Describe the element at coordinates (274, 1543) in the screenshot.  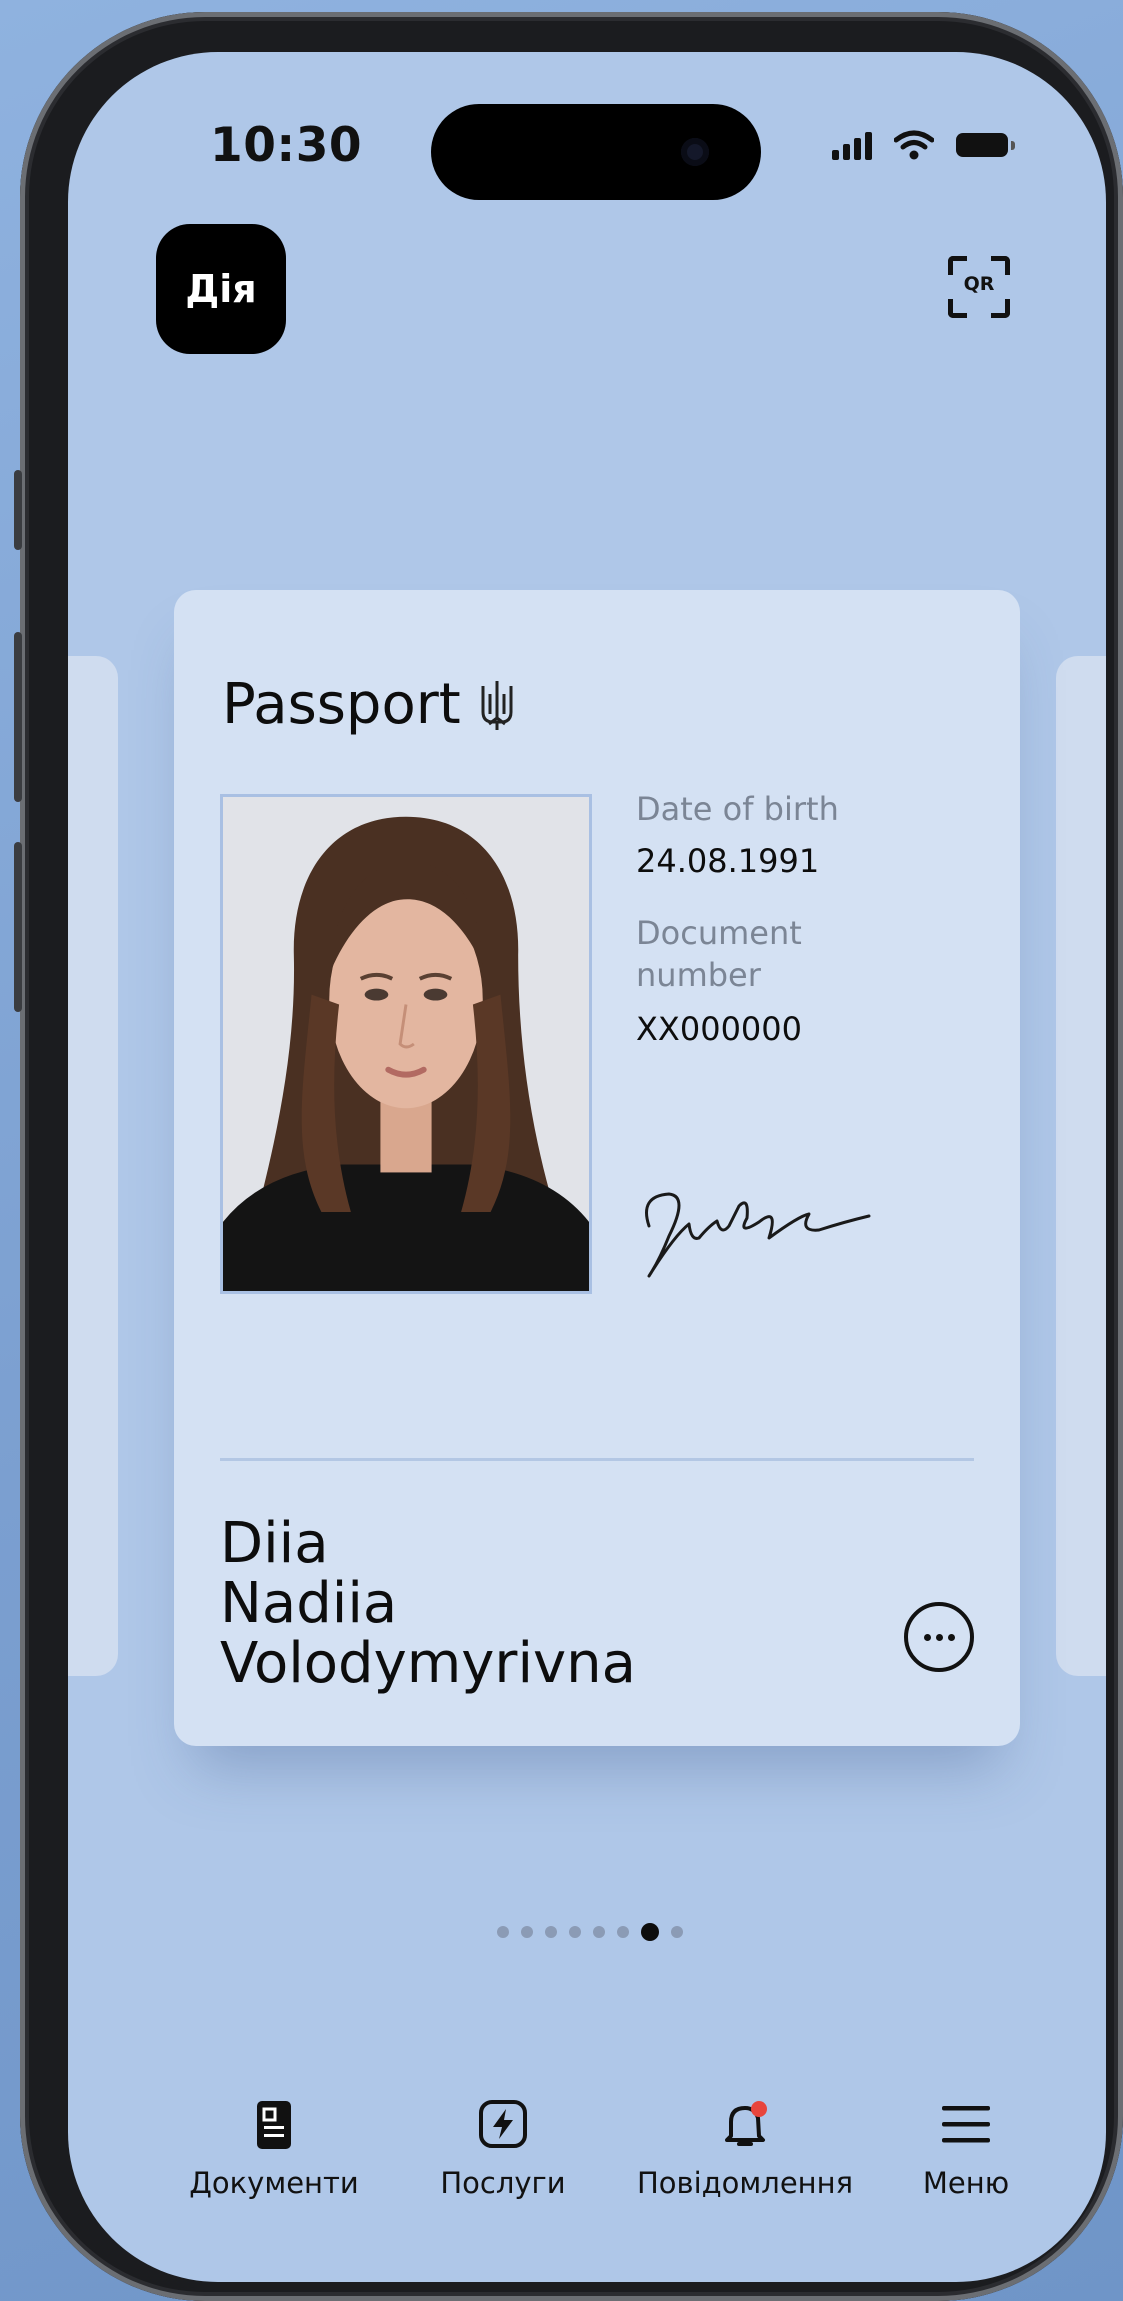
I see `surname: Diia` at that location.